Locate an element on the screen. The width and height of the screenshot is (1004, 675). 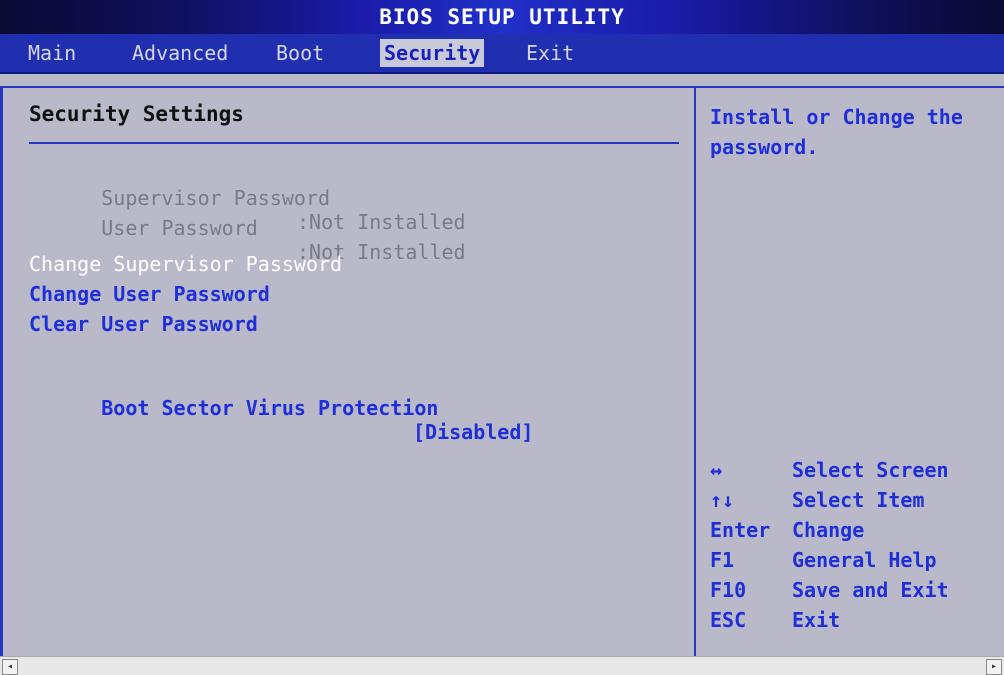
tab-exit: Exit is located at coordinates (550, 53).